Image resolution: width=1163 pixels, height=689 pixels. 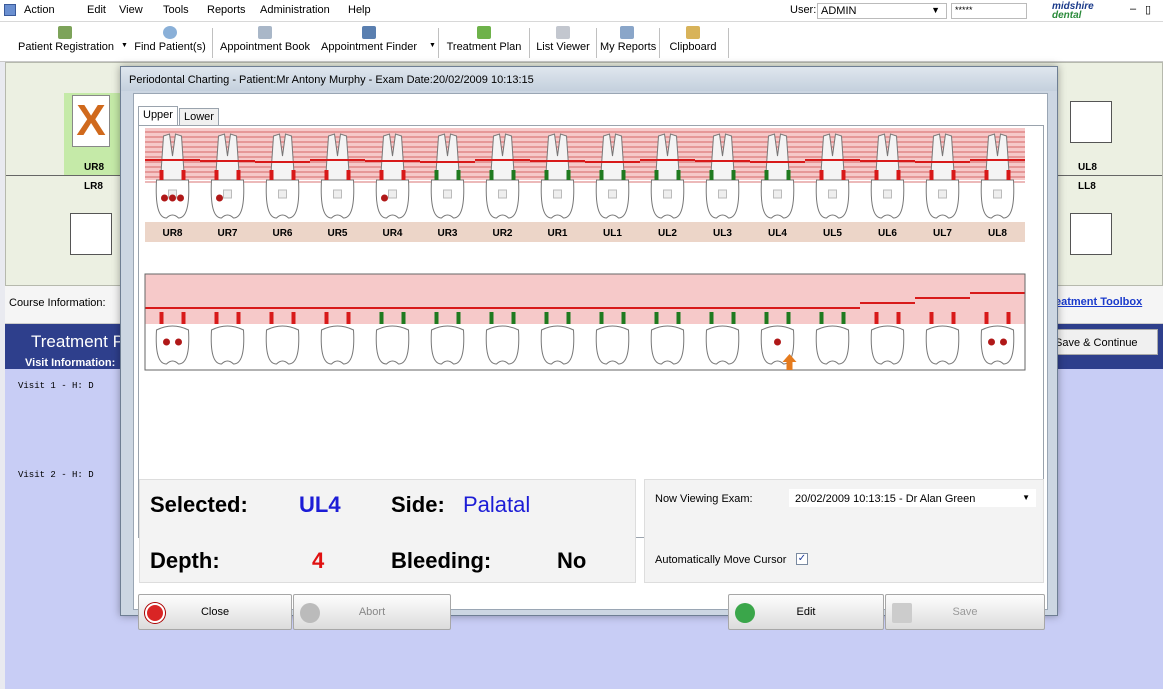 What do you see at coordinates (170, 42) in the screenshot?
I see `find-patients-button: Find Patient(s)` at bounding box center [170, 42].